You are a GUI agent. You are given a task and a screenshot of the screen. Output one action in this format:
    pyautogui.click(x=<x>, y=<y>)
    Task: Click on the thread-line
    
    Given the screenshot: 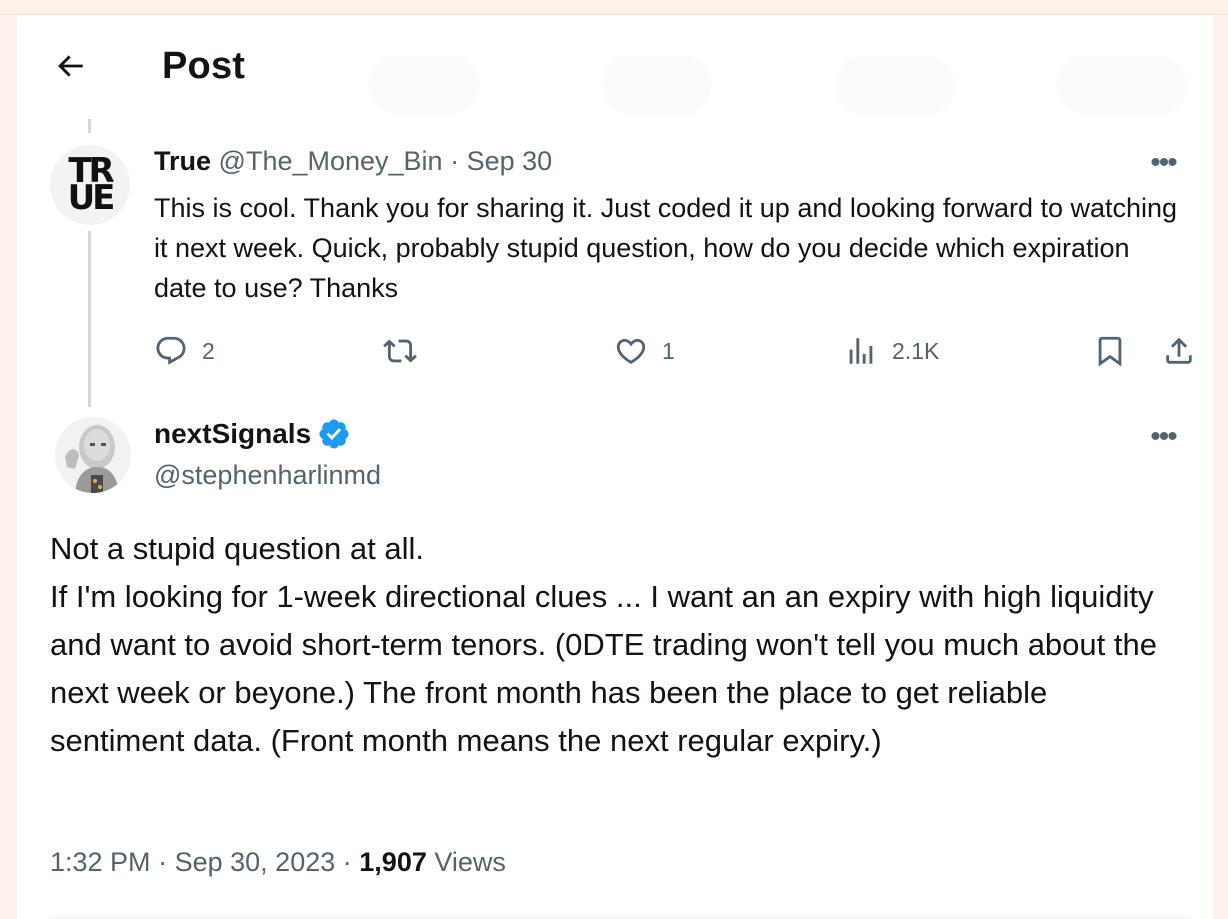 What is the action you would take?
    pyautogui.click(x=89, y=319)
    